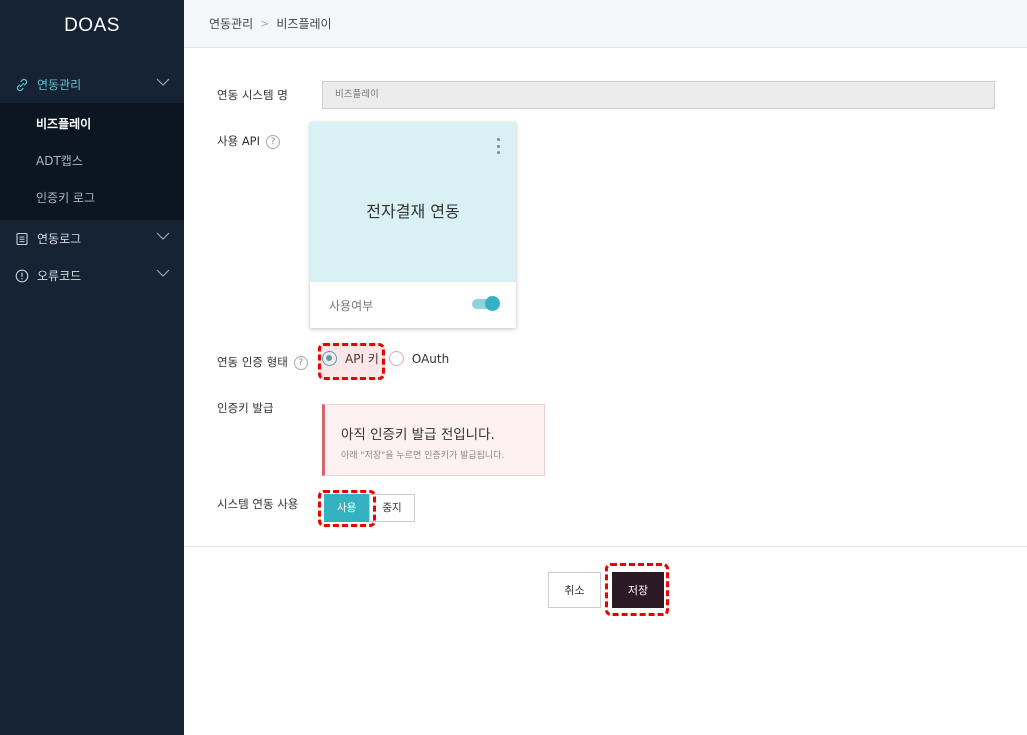 This screenshot has width=1027, height=735. I want to click on api-label-row: 사용 API?, so click(249, 141).